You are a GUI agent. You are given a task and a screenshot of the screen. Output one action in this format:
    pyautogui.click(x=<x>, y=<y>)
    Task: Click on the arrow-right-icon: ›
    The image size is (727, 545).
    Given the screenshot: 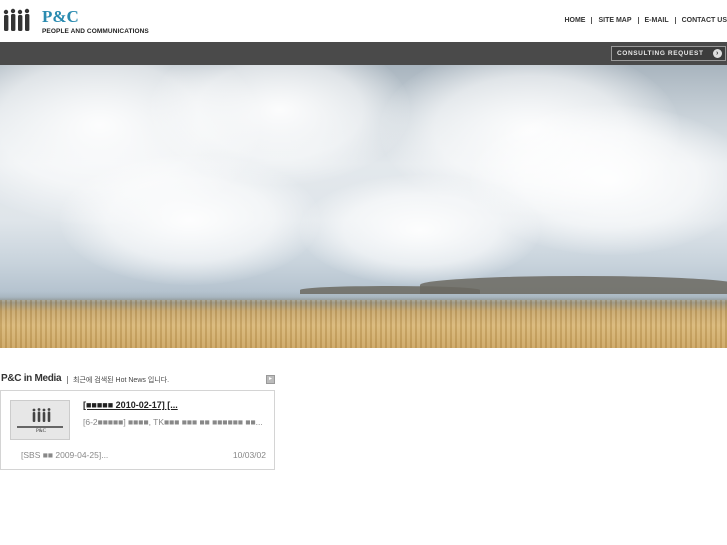 What is the action you would take?
    pyautogui.click(x=717, y=53)
    